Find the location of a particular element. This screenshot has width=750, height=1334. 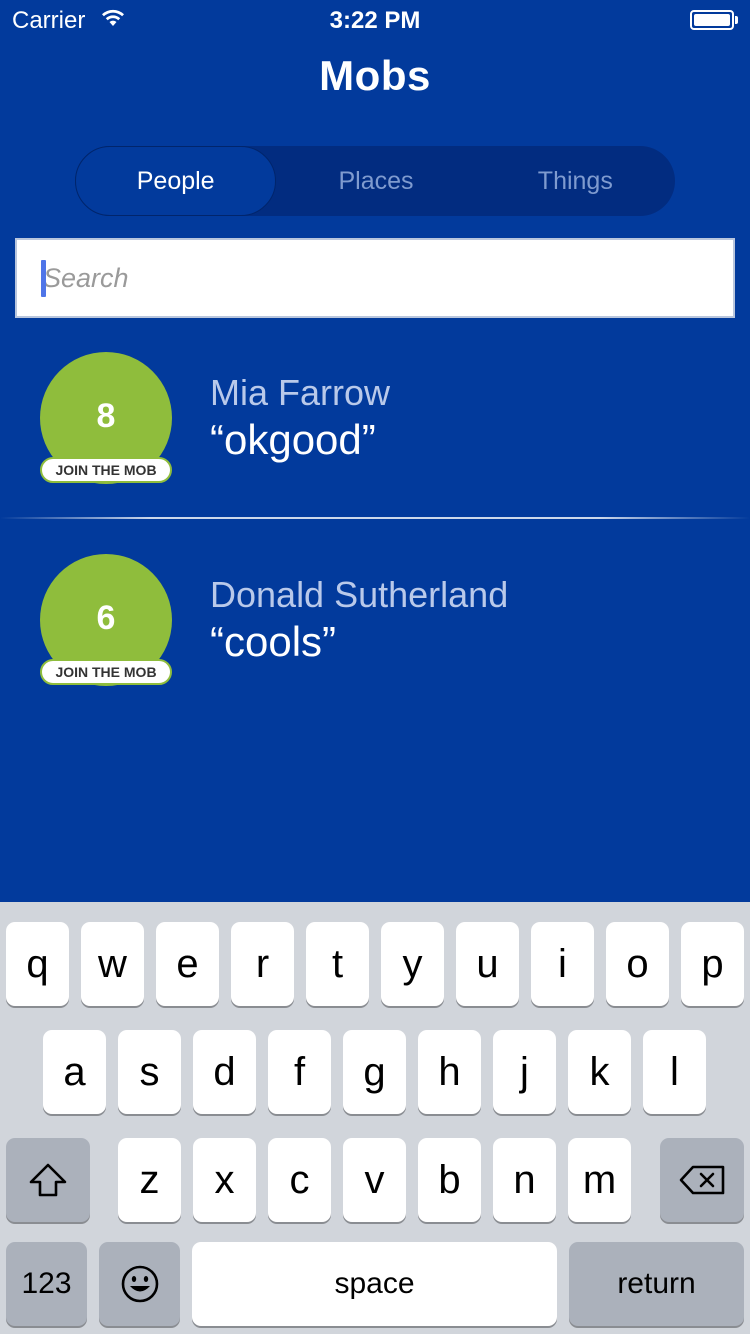

shift-icon is located at coordinates (48, 1180).